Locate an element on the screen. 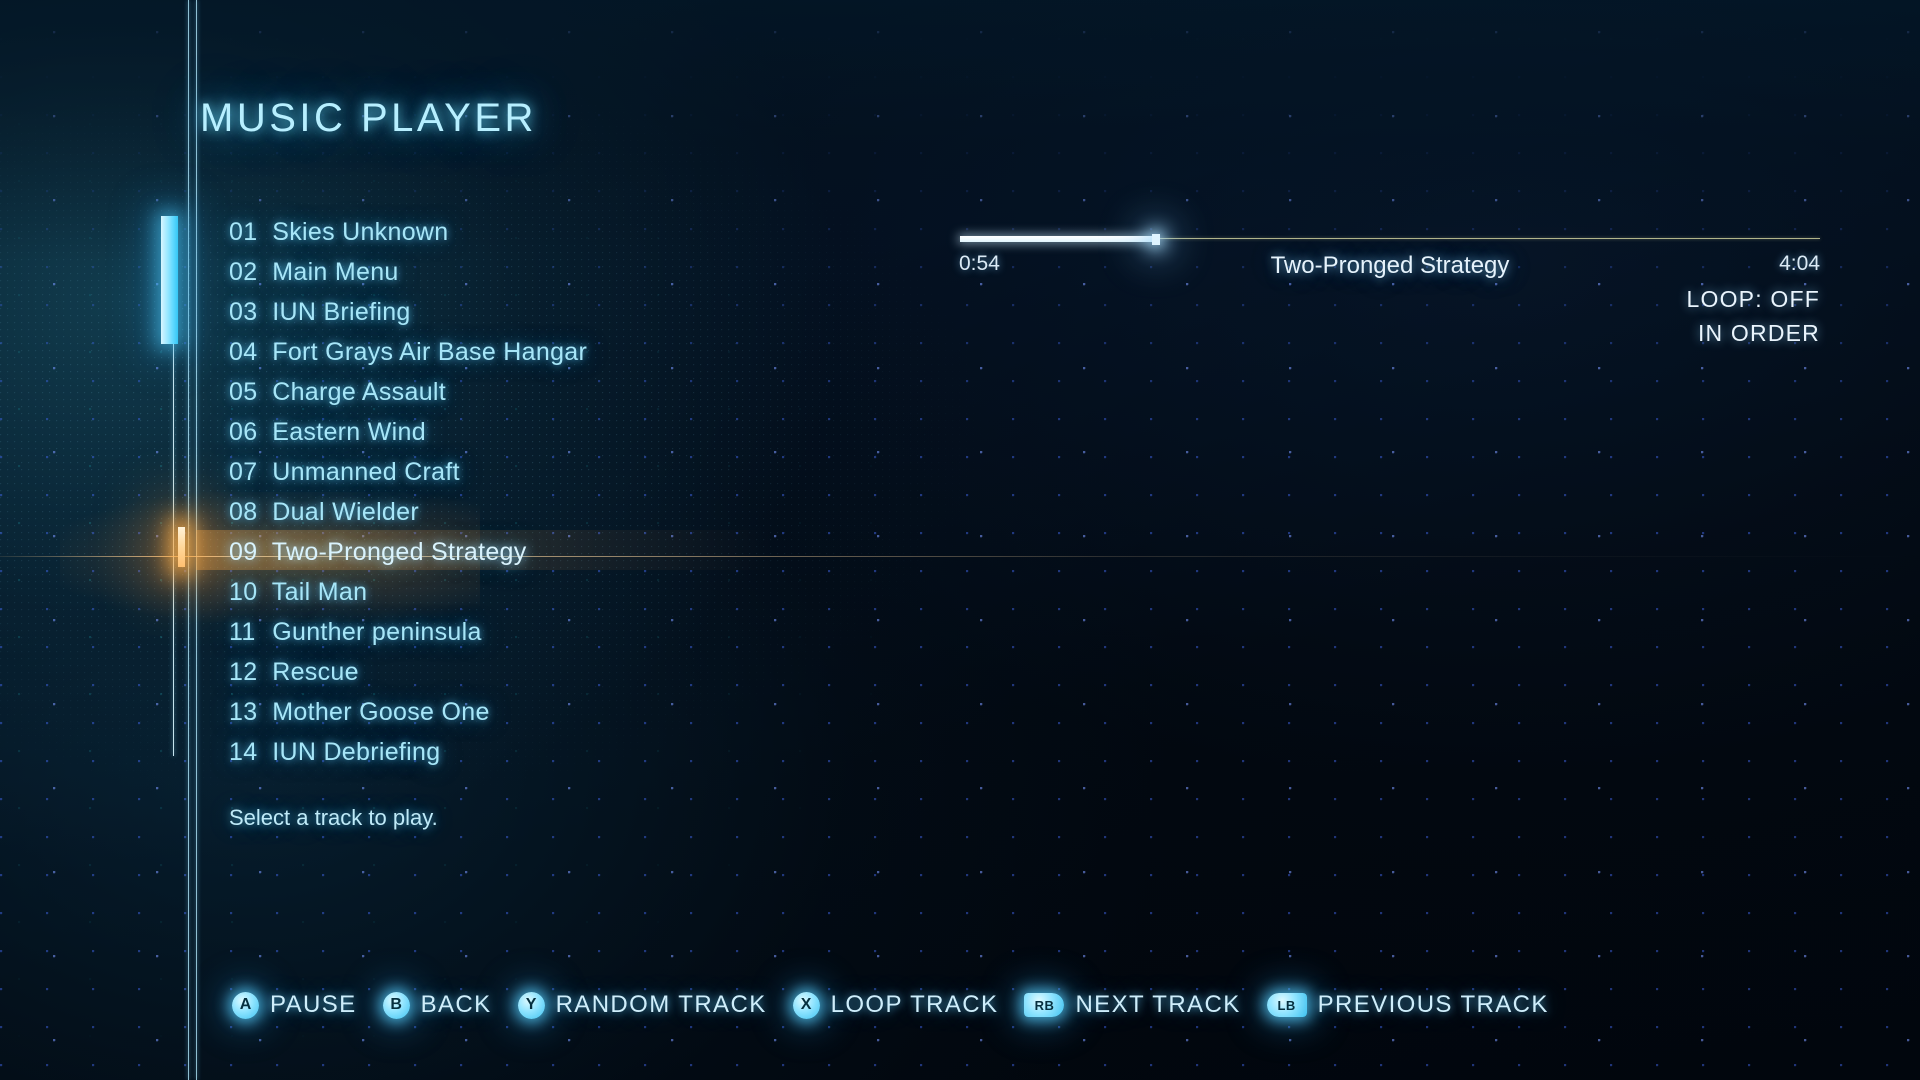 This screenshot has height=1080, width=1920. track-row: 06 Eastern Wind is located at coordinates (609, 432).